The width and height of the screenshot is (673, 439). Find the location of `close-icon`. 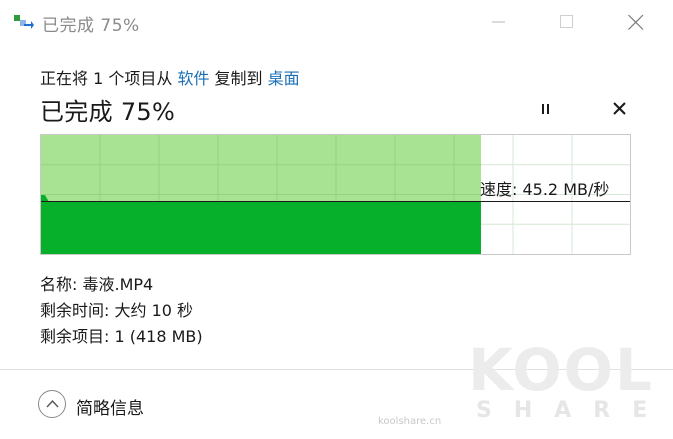

close-icon is located at coordinates (636, 22).